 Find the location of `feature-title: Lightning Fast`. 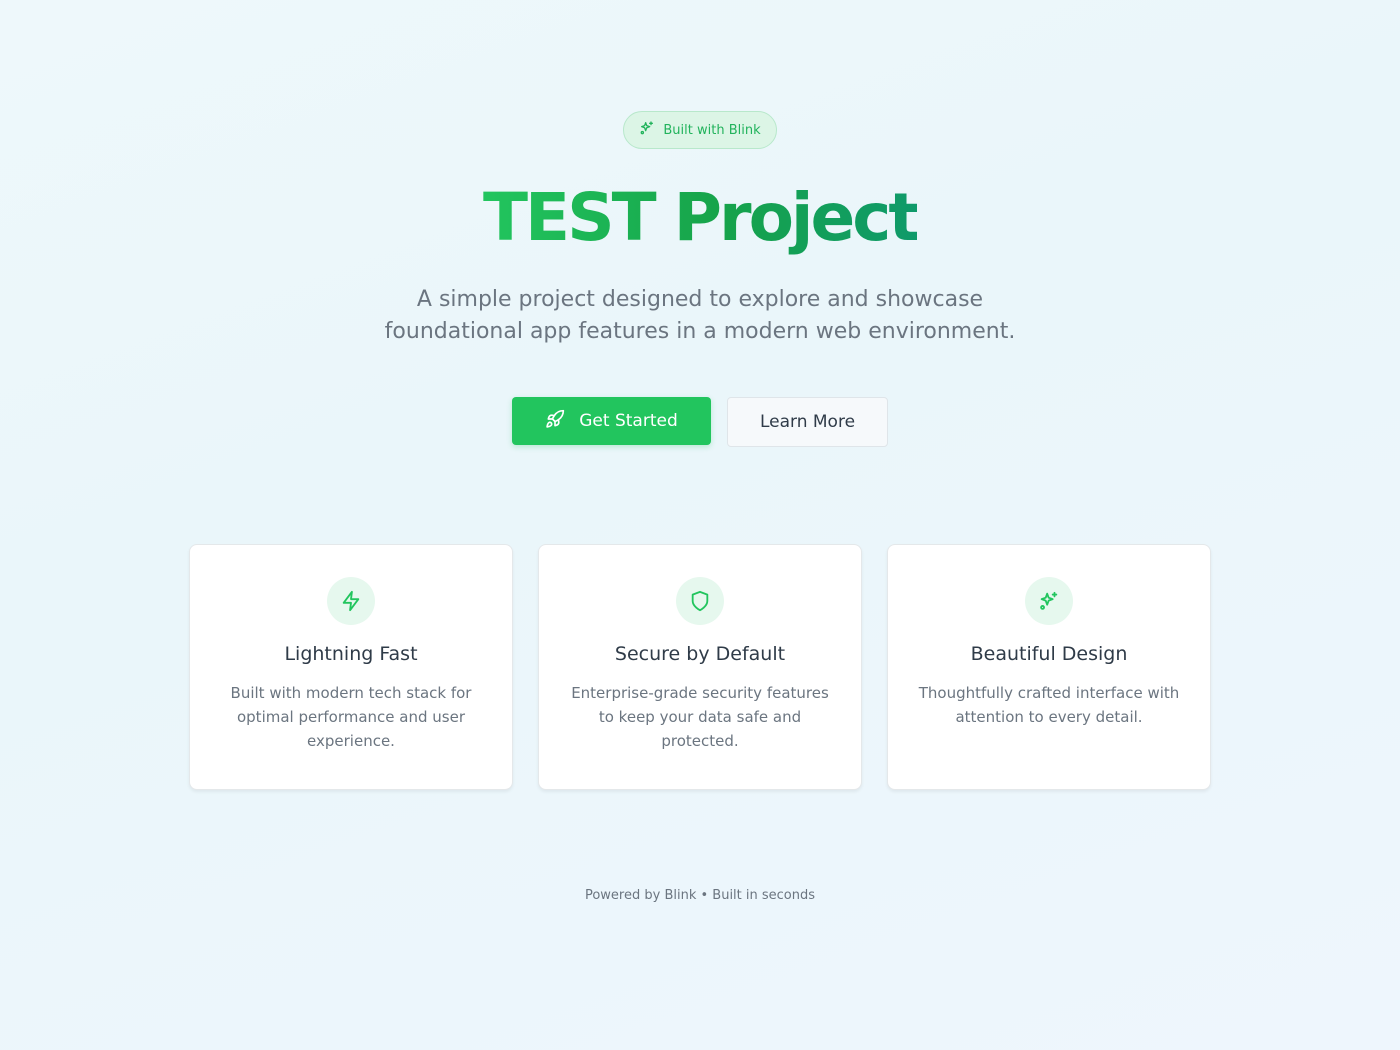

feature-title: Lightning Fast is located at coordinates (351, 654).